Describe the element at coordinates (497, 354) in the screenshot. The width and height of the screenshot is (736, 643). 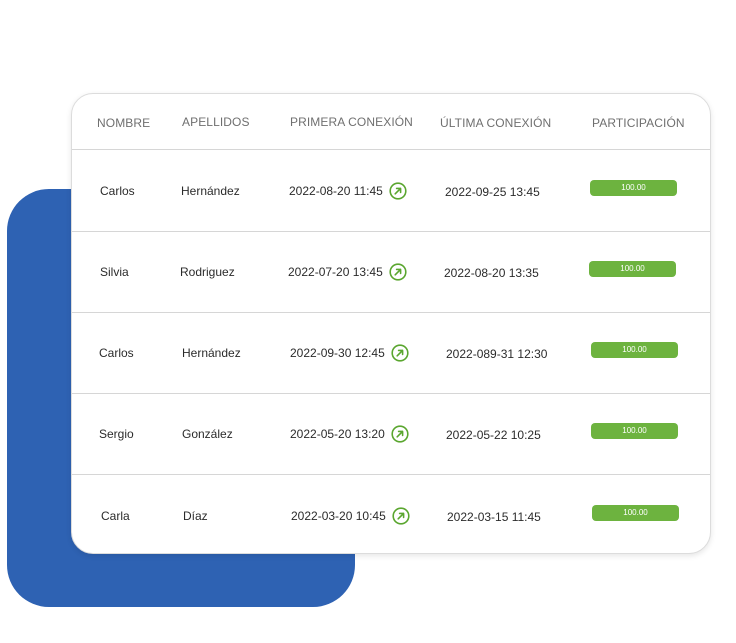
I see `cell-ultima-conexion: 2022-089-31 12:30` at that location.